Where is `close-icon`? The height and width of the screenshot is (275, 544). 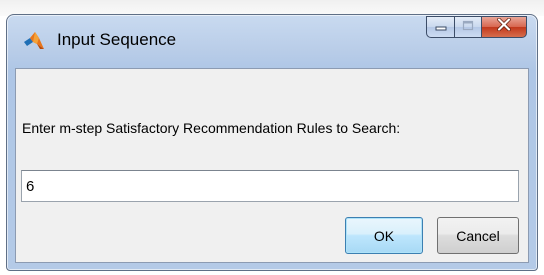
close-icon is located at coordinates (504, 26).